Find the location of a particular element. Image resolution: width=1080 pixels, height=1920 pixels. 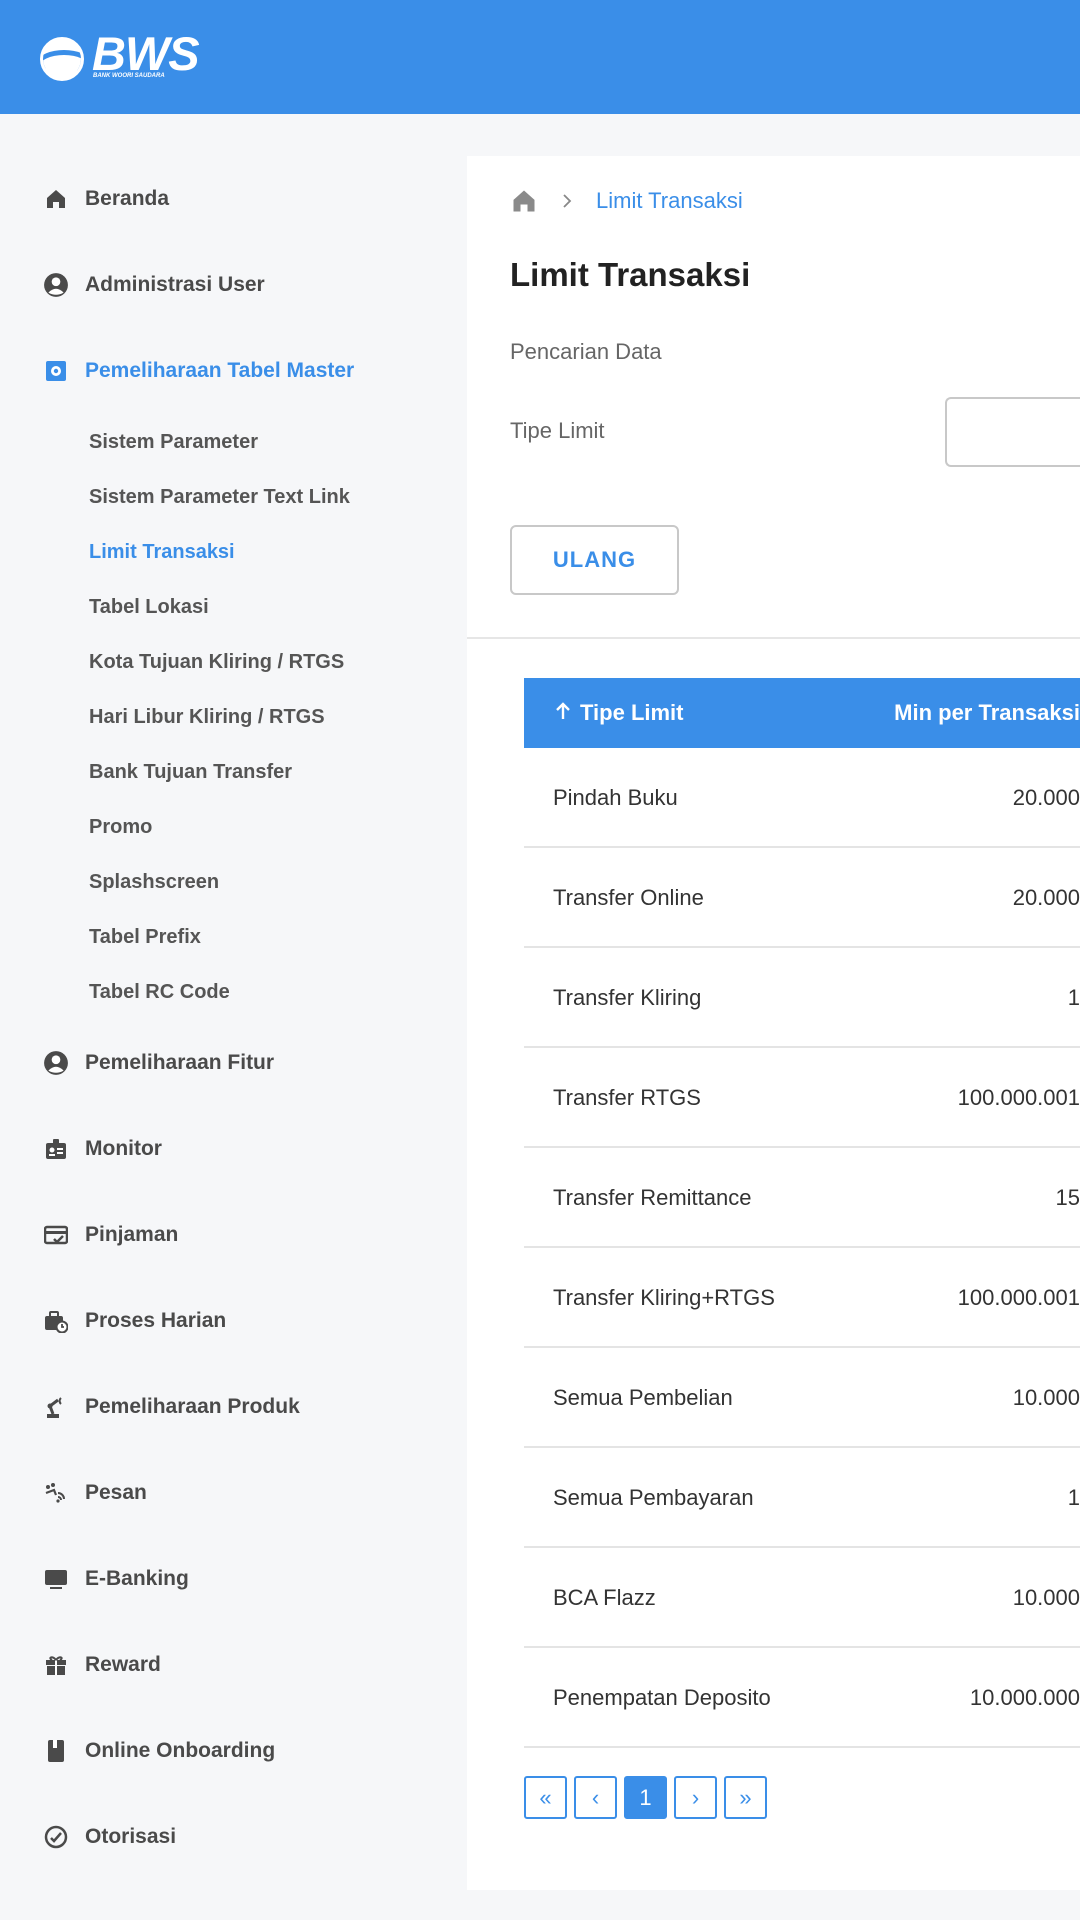

table-row: Transfer RTGS 100.000.001 is located at coordinates (802, 1098).